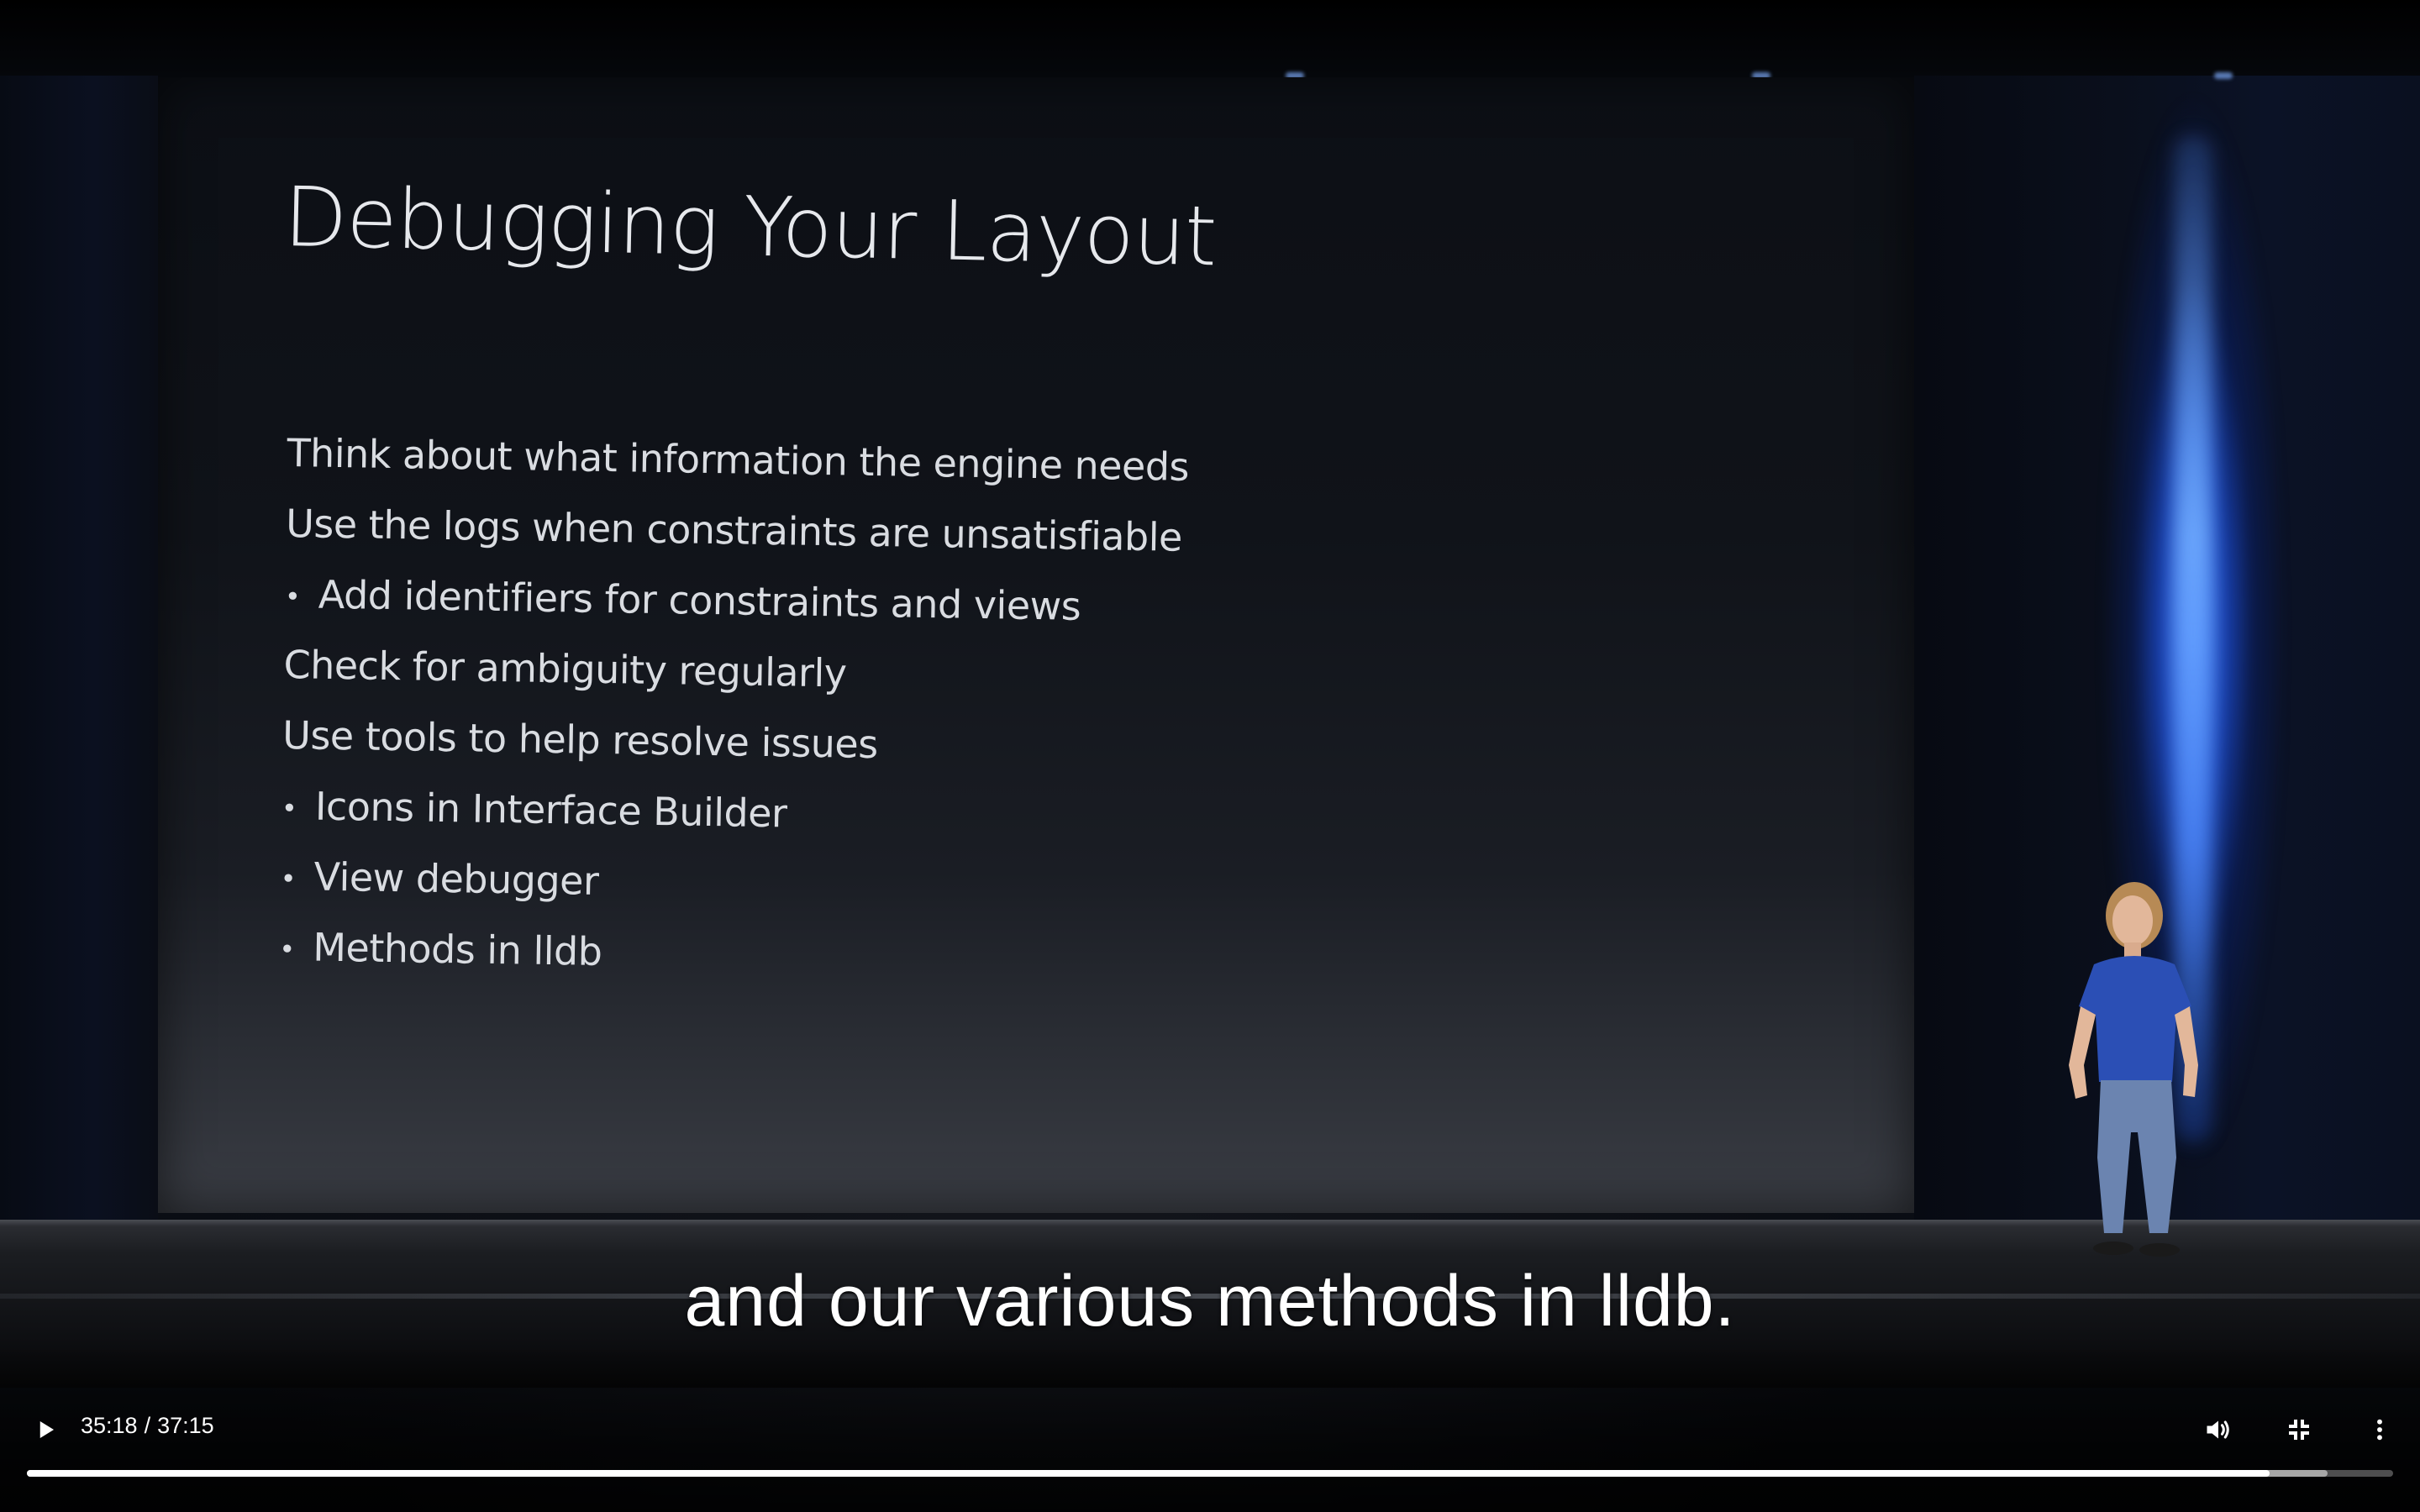 Image resolution: width=2420 pixels, height=1512 pixels. I want to click on volume-button, so click(2218, 1429).